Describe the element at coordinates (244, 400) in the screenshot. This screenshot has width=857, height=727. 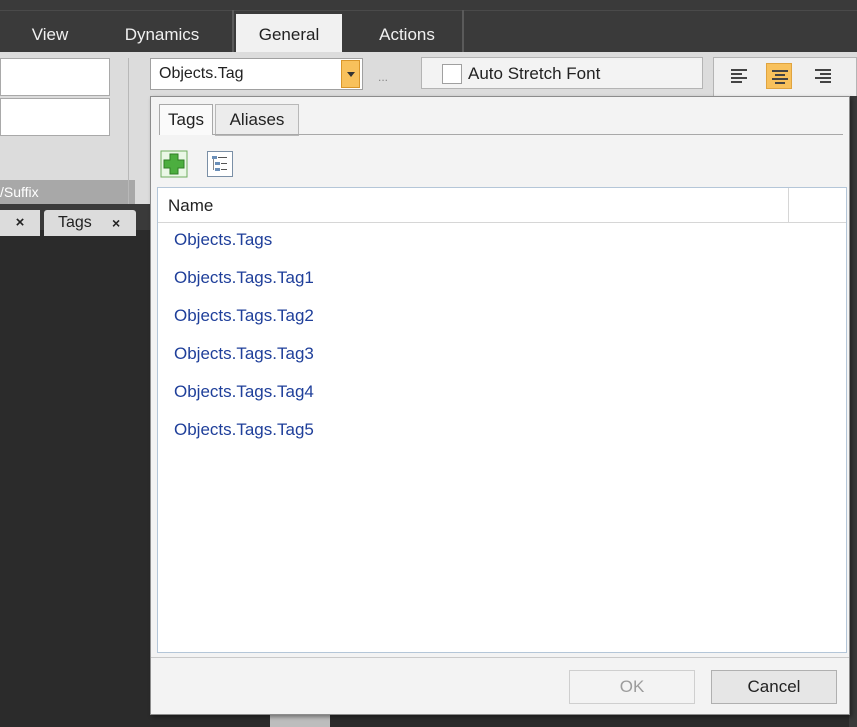
I see `list-item: Objects.Tags.Tag4` at that location.